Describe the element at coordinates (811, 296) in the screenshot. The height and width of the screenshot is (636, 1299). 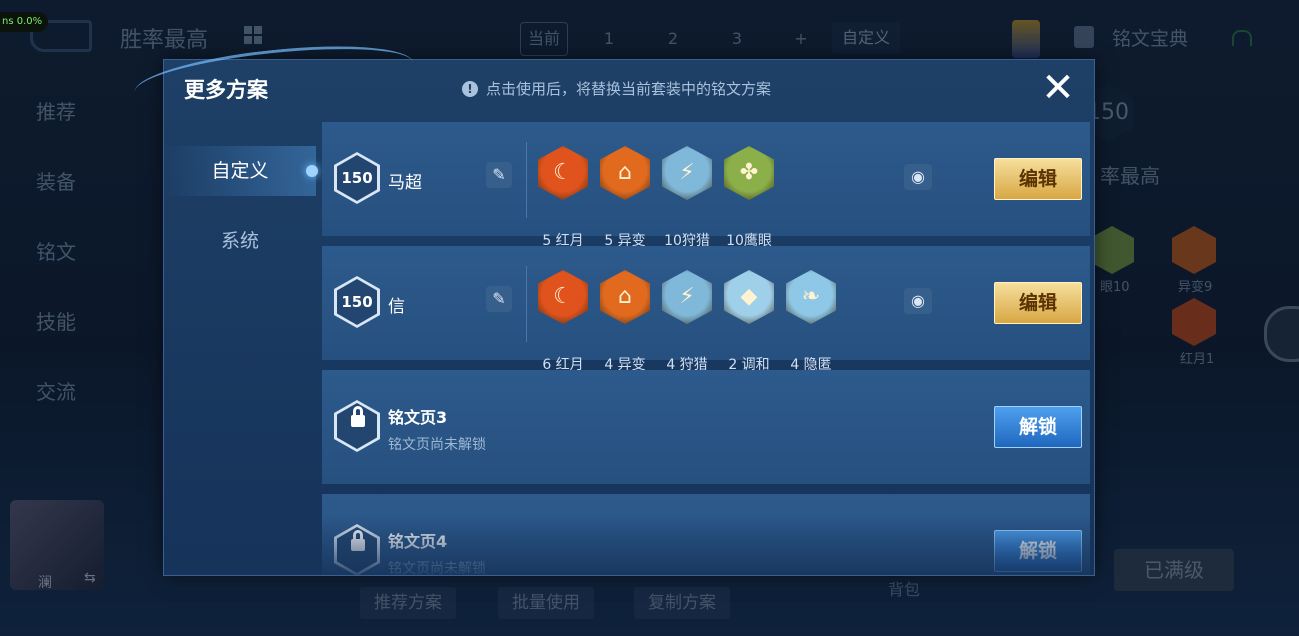
I see `rune-glyph: ❧` at that location.